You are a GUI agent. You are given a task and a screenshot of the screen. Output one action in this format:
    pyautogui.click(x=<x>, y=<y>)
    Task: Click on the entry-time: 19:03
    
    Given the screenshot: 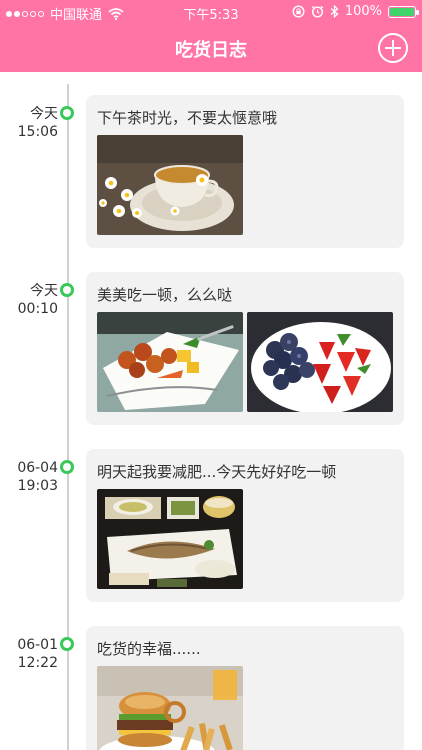 What is the action you would take?
    pyautogui.click(x=37, y=486)
    